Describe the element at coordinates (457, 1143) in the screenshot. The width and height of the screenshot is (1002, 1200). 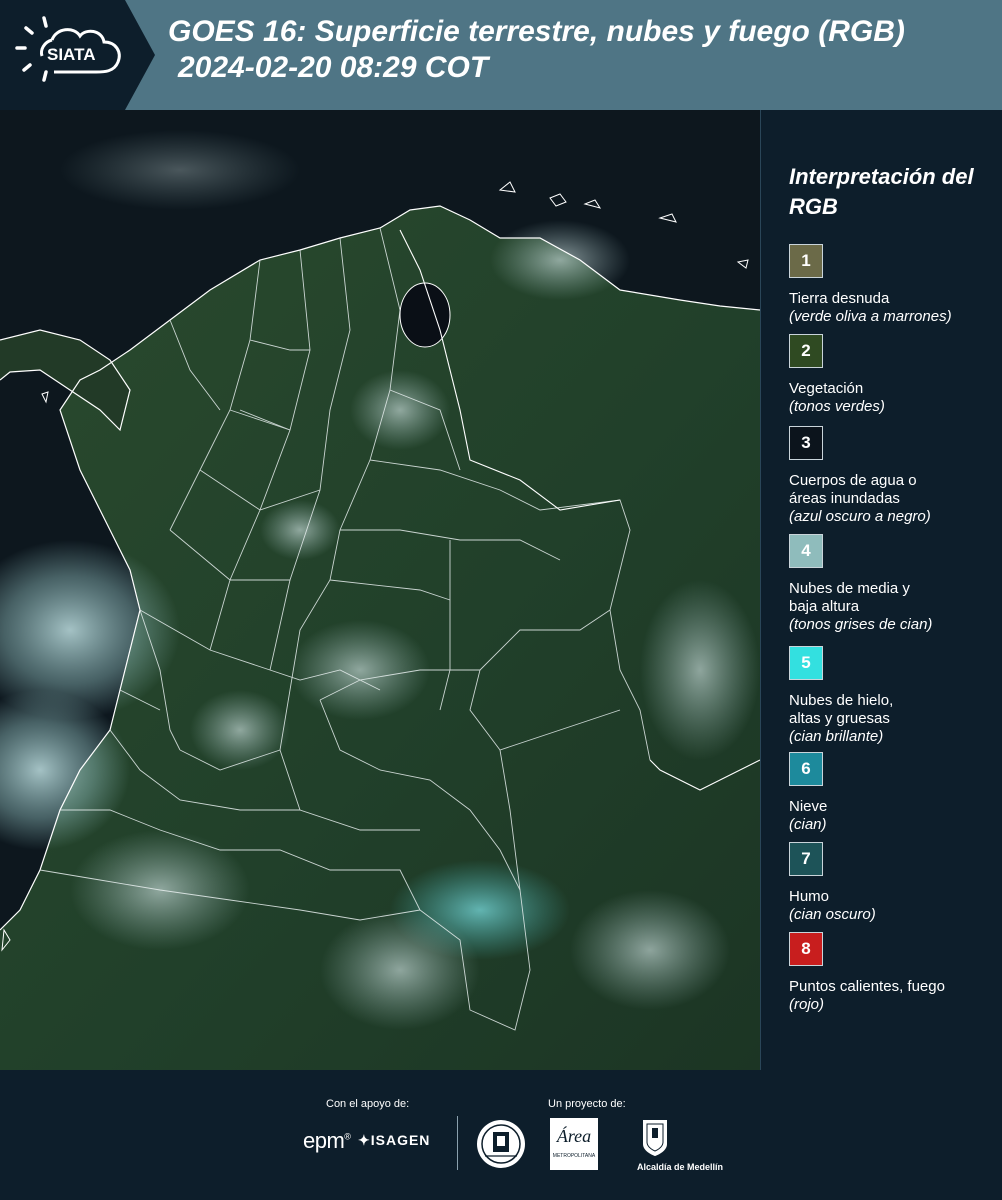
I see `footer-divider` at that location.